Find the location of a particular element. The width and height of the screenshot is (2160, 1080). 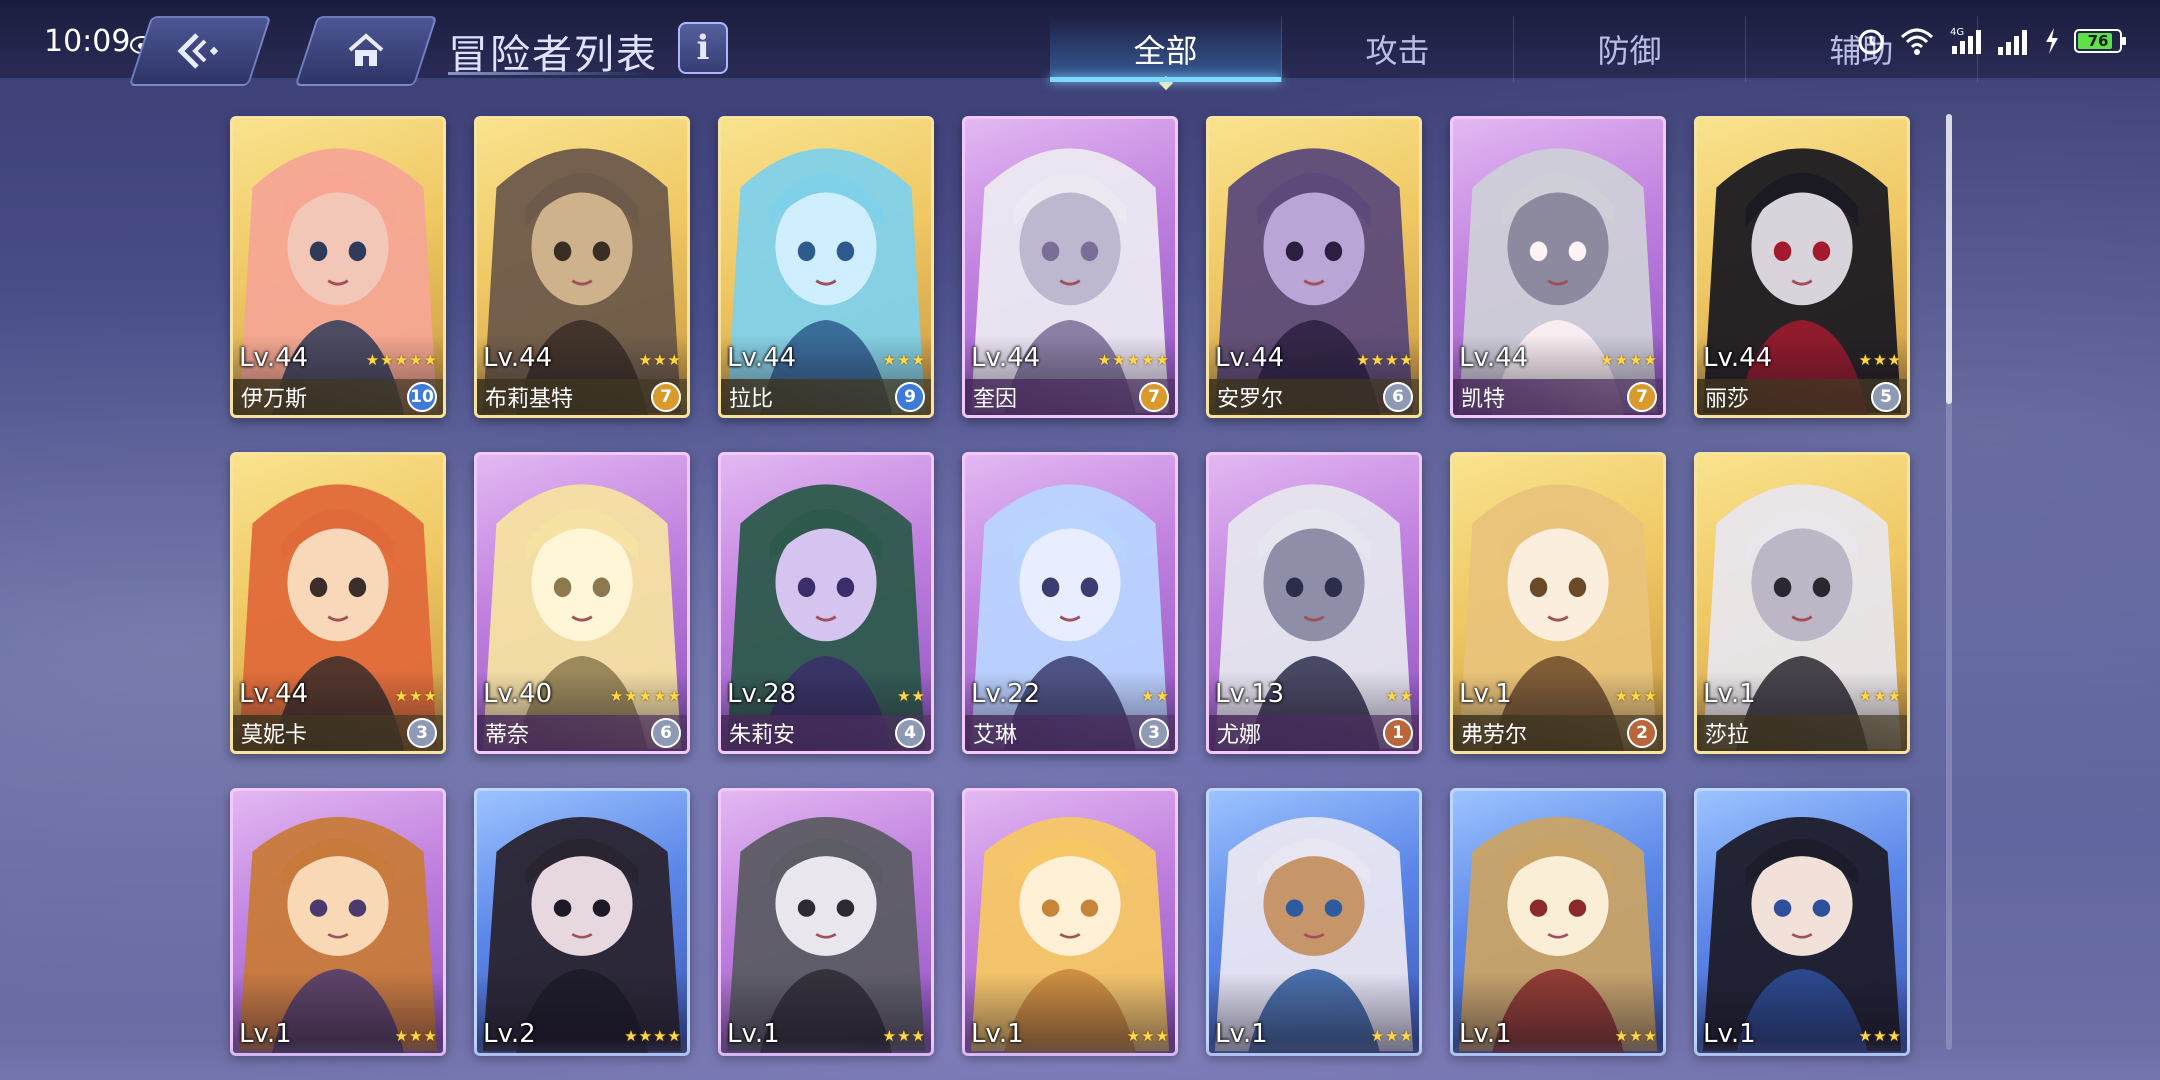

bottom-fade is located at coordinates (1080, 1060).